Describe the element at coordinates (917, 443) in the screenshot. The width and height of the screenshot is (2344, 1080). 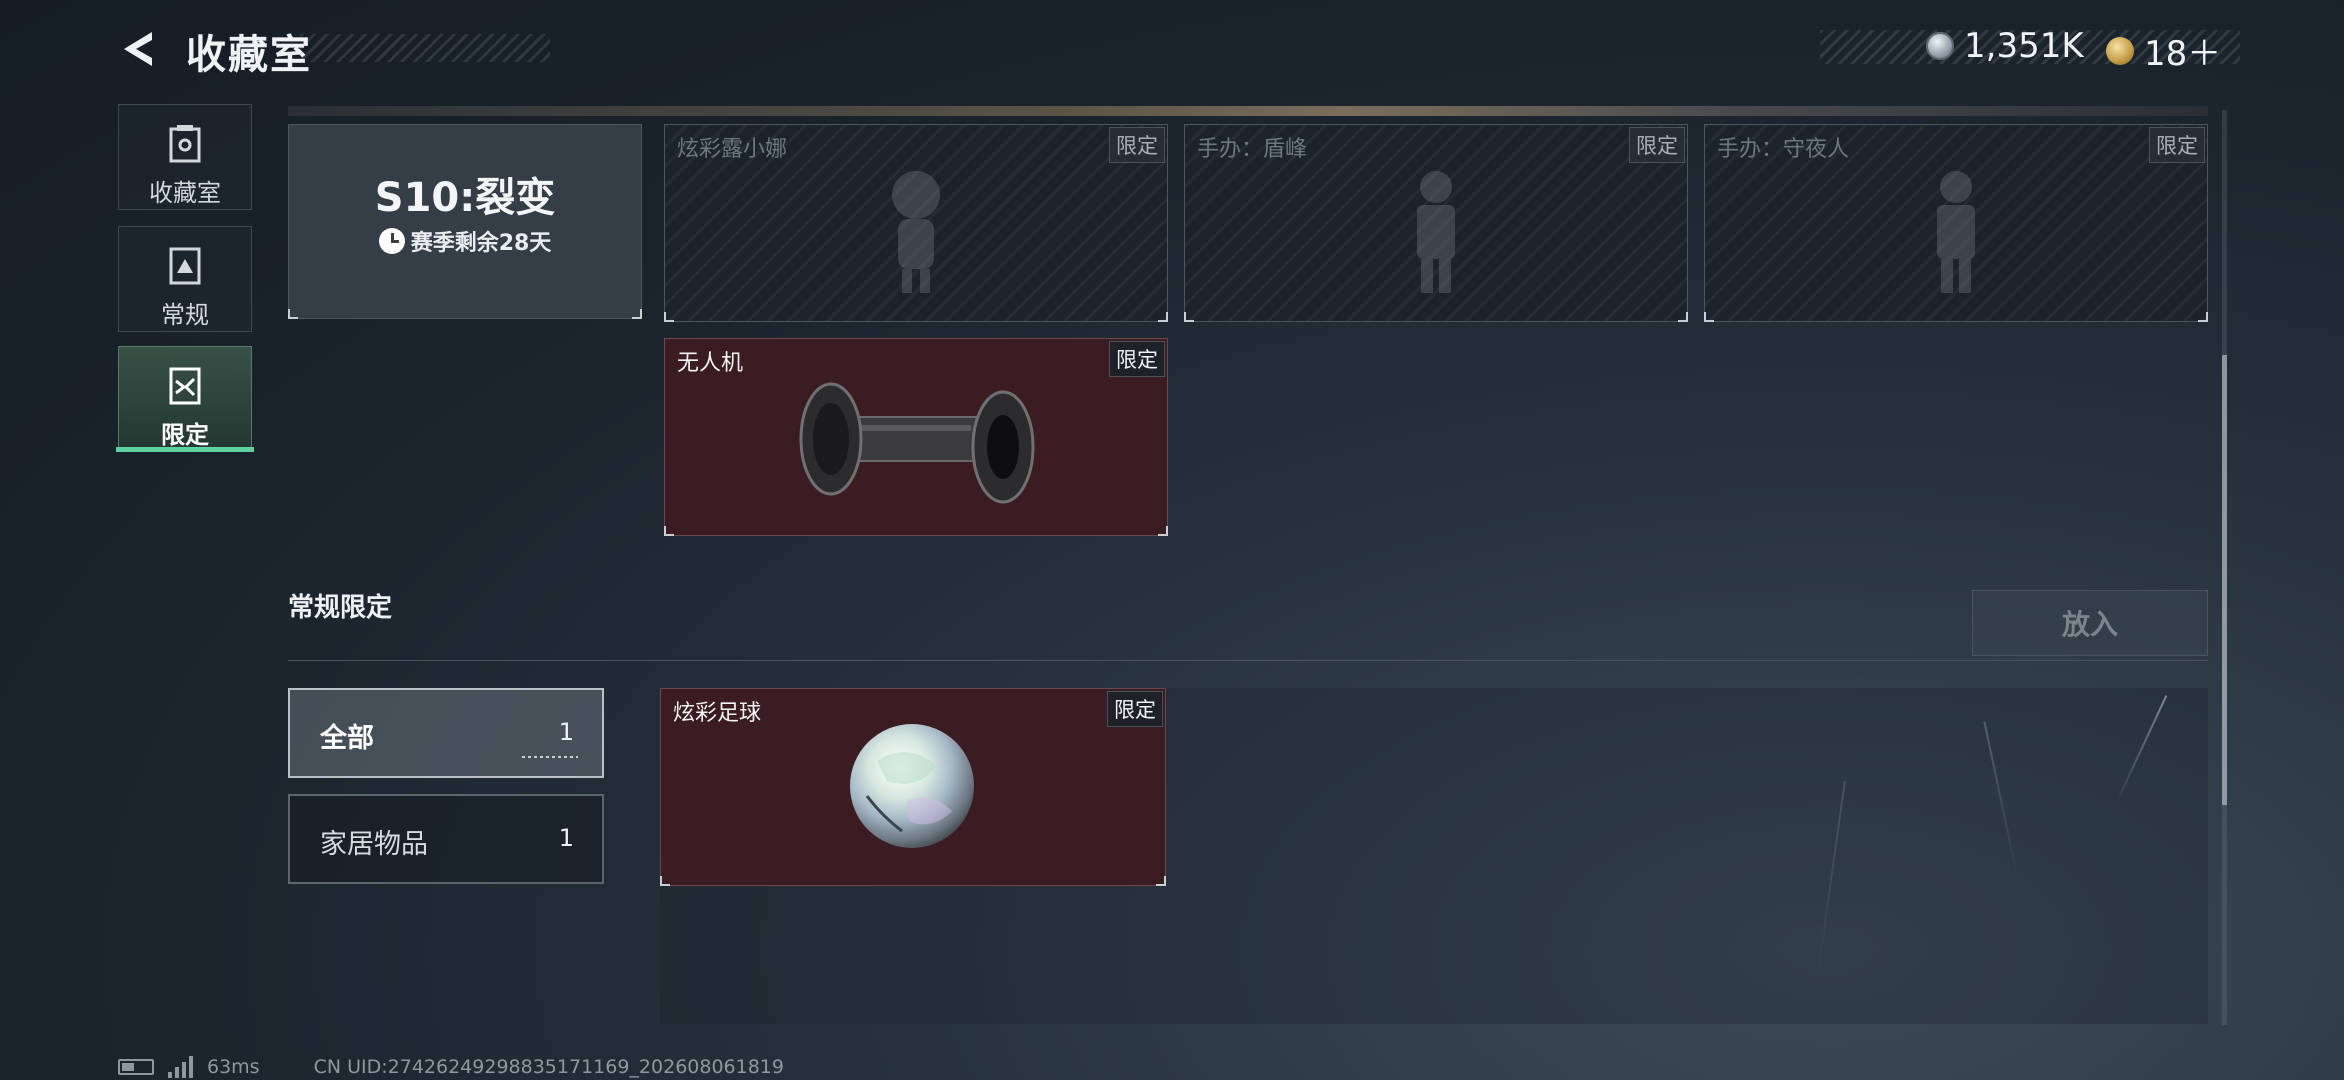
I see `drone-image` at that location.